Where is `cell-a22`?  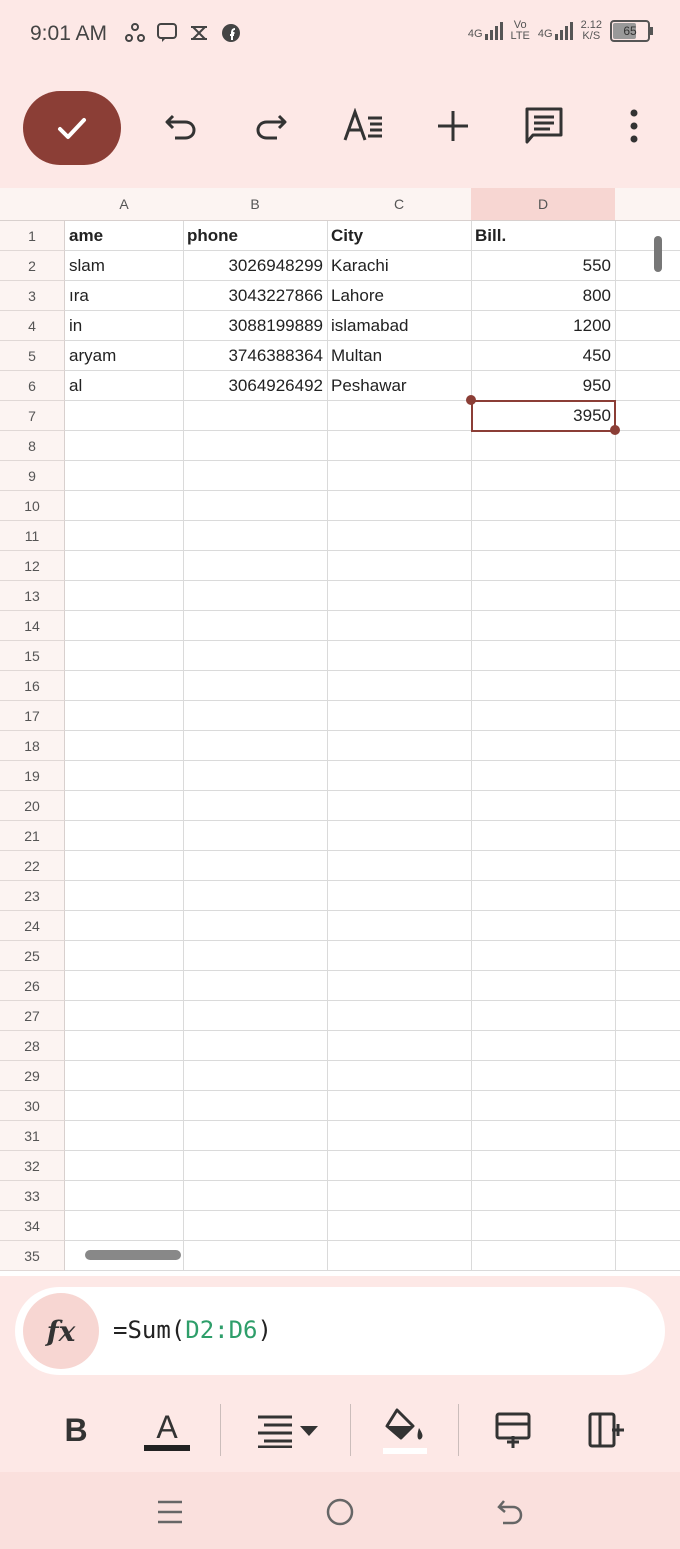
cell-a22 is located at coordinates (124, 866).